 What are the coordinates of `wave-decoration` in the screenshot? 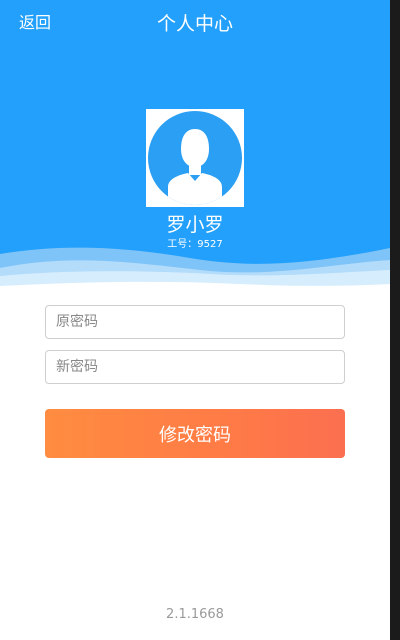 It's located at (195, 271).